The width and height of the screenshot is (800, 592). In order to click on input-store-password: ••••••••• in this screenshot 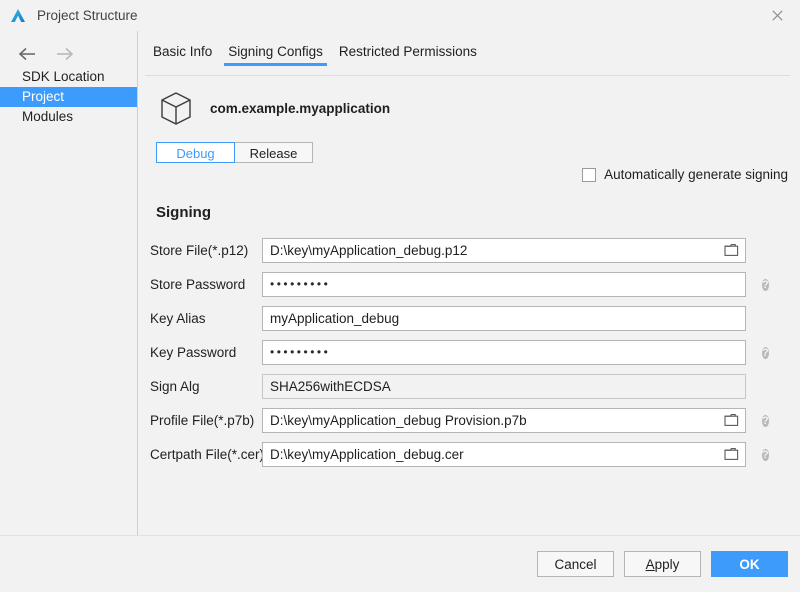, I will do `click(504, 284)`.